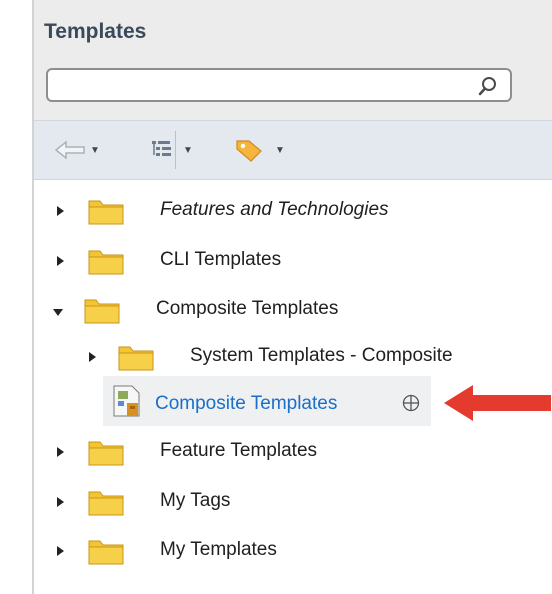  Describe the element at coordinates (188, 150) in the screenshot. I see `view-dropdown-caret: ▼` at that location.